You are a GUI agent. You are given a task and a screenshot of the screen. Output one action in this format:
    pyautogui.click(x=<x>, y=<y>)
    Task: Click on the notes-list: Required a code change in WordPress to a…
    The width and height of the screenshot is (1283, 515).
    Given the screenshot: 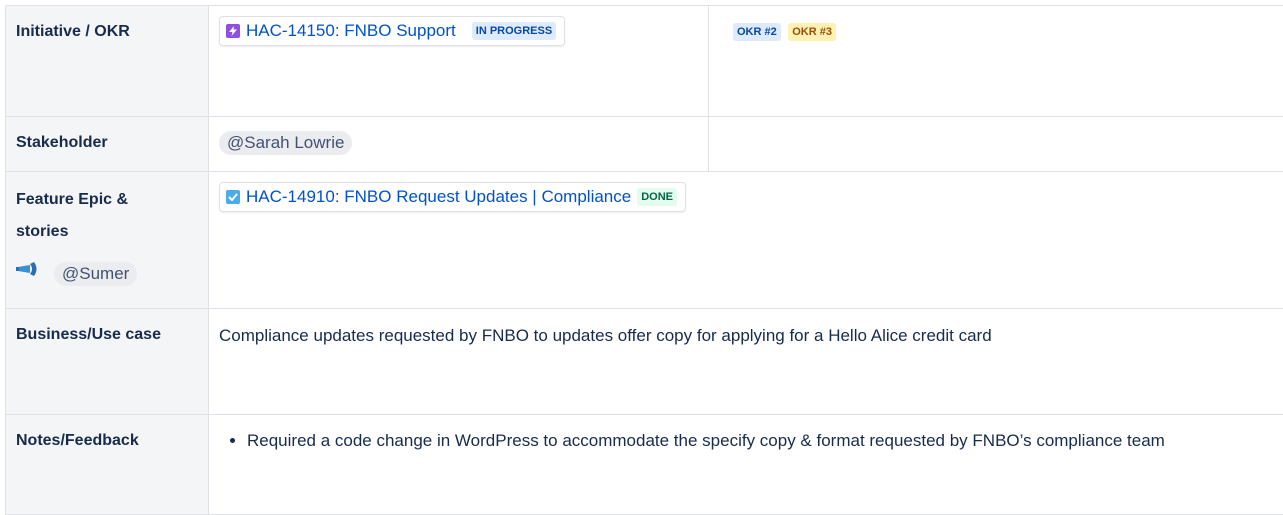 What is the action you would take?
    pyautogui.click(x=737, y=441)
    